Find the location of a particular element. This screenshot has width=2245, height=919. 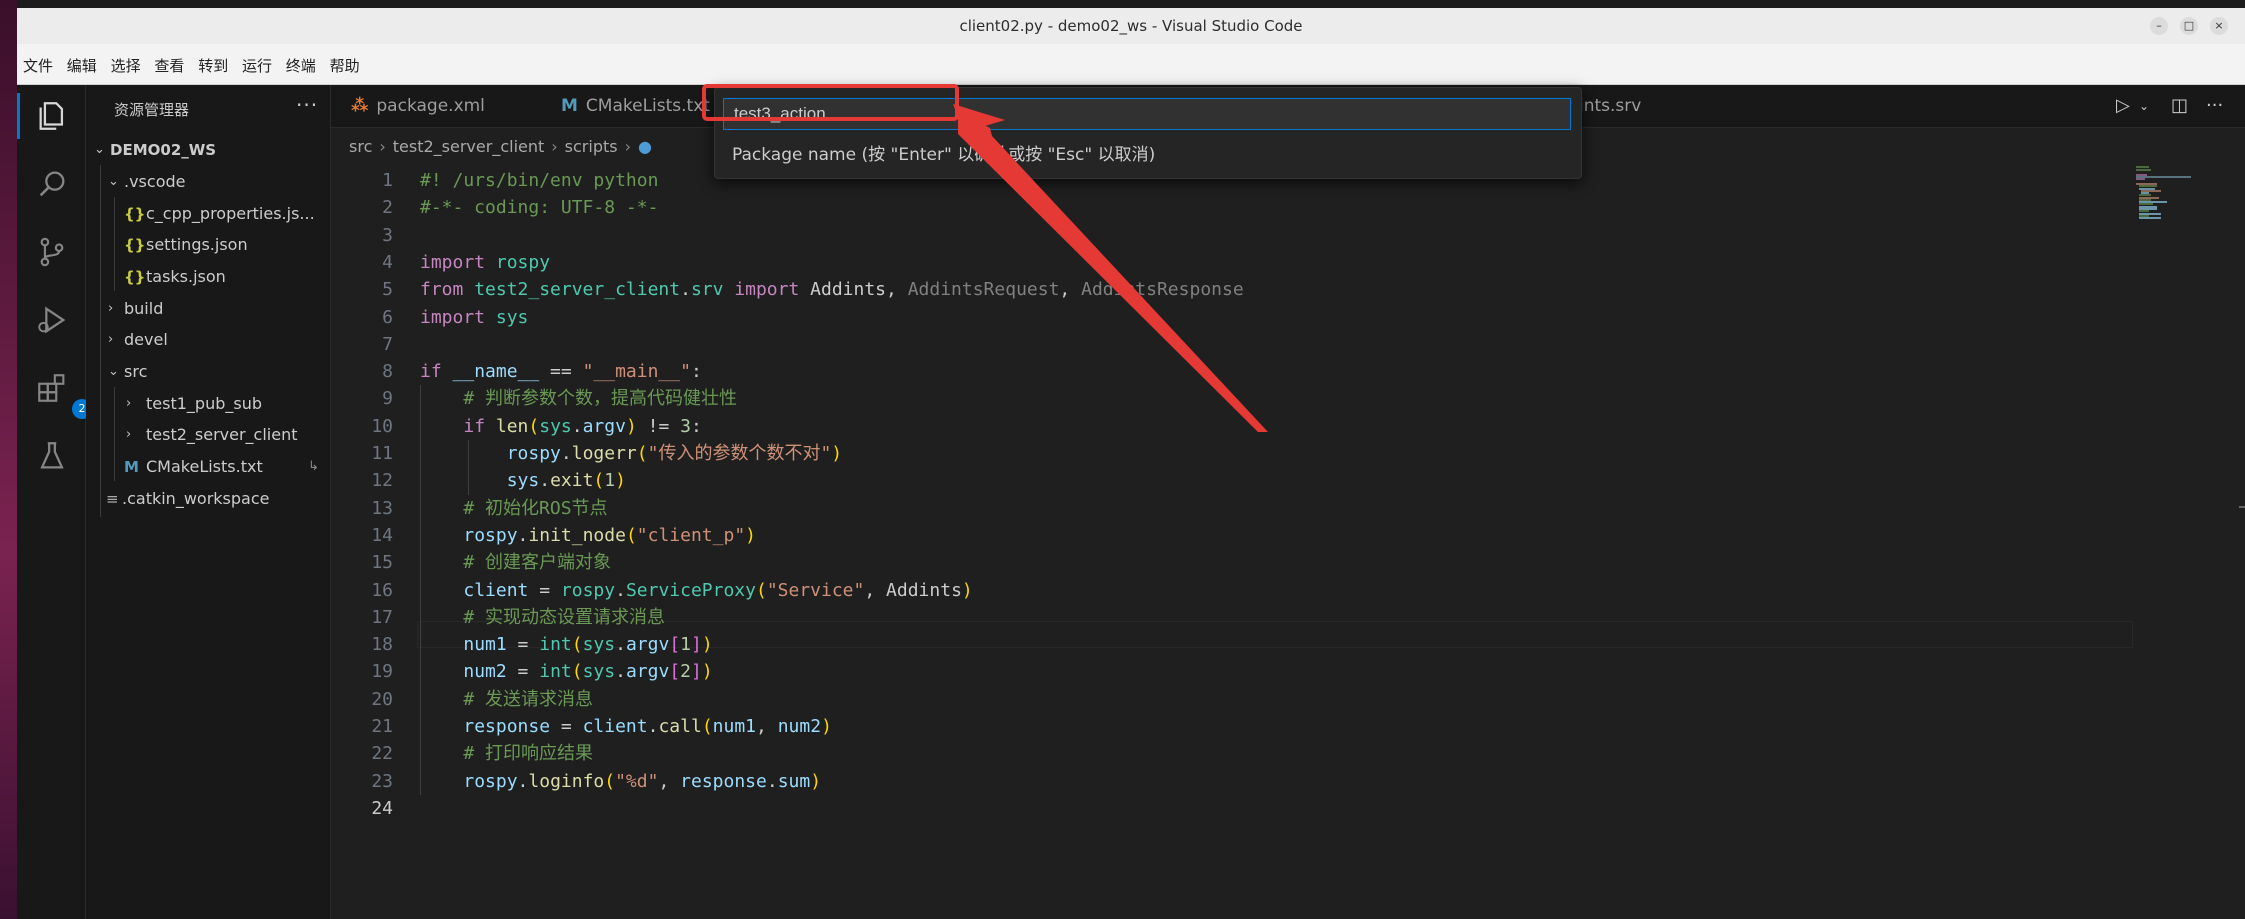

tab-label: CMakeLists.txt is located at coordinates (647, 106).